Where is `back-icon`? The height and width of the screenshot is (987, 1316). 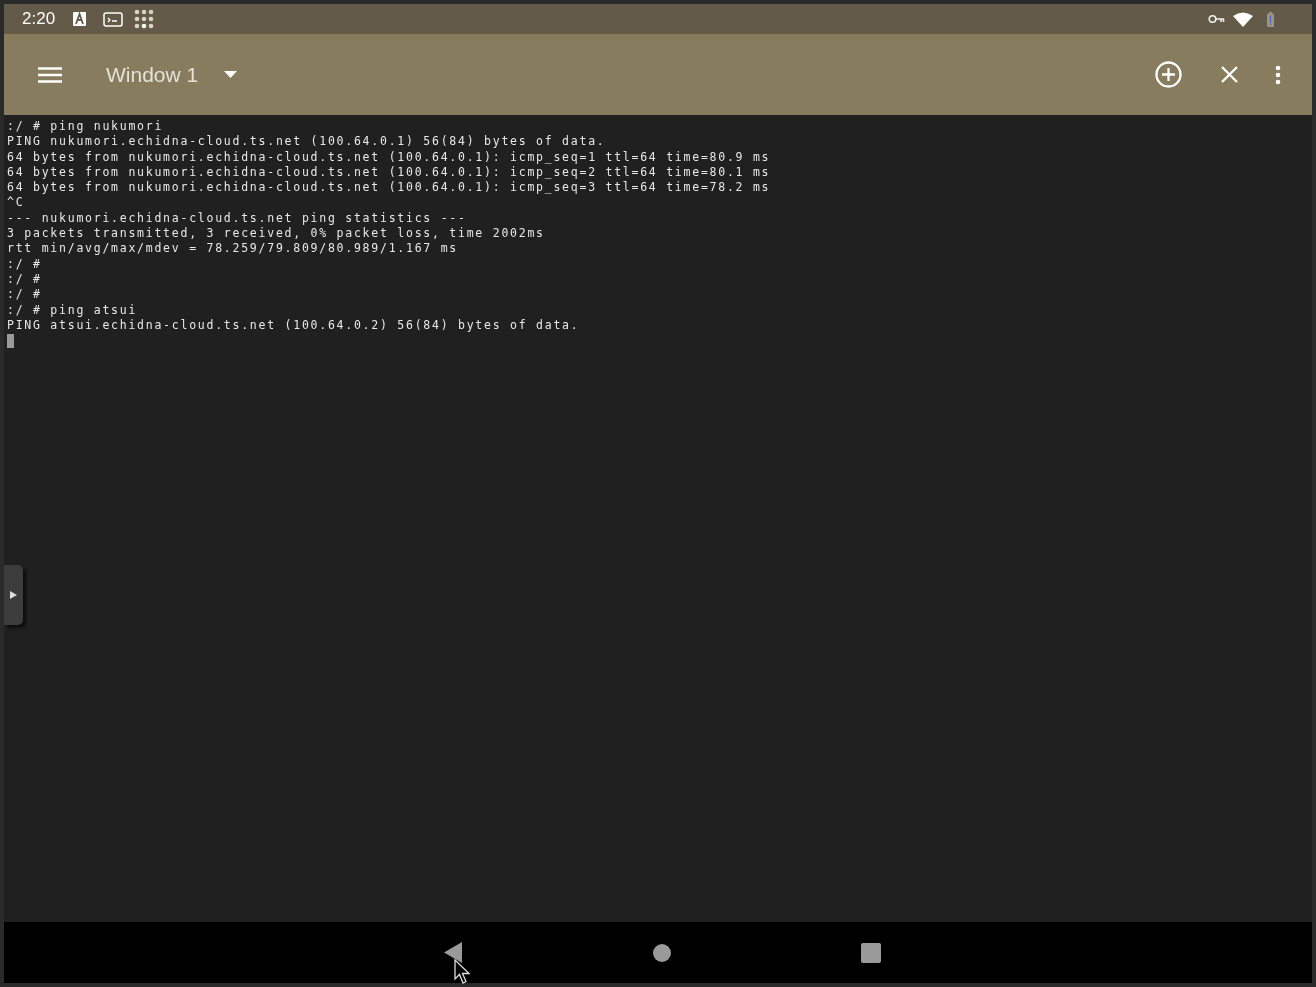 back-icon is located at coordinates (453, 952).